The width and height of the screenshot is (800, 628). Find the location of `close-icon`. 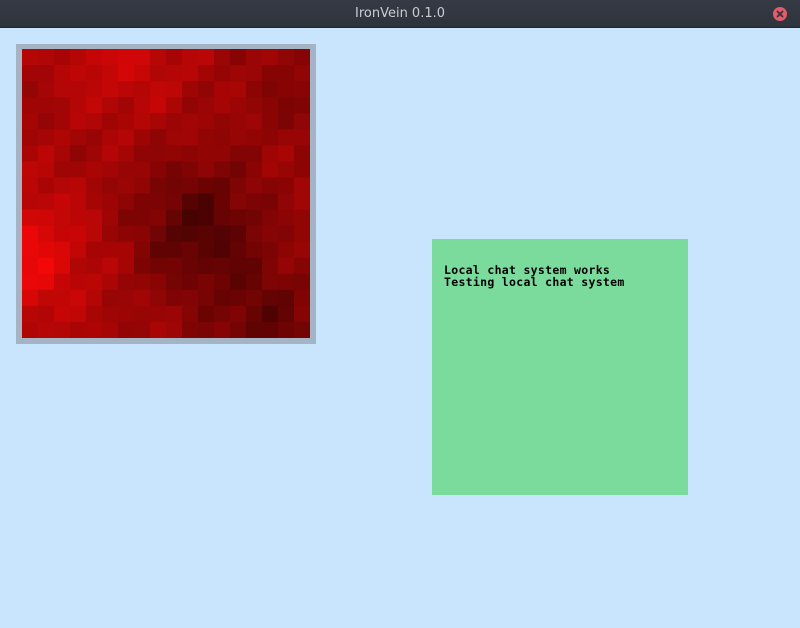

close-icon is located at coordinates (780, 14).